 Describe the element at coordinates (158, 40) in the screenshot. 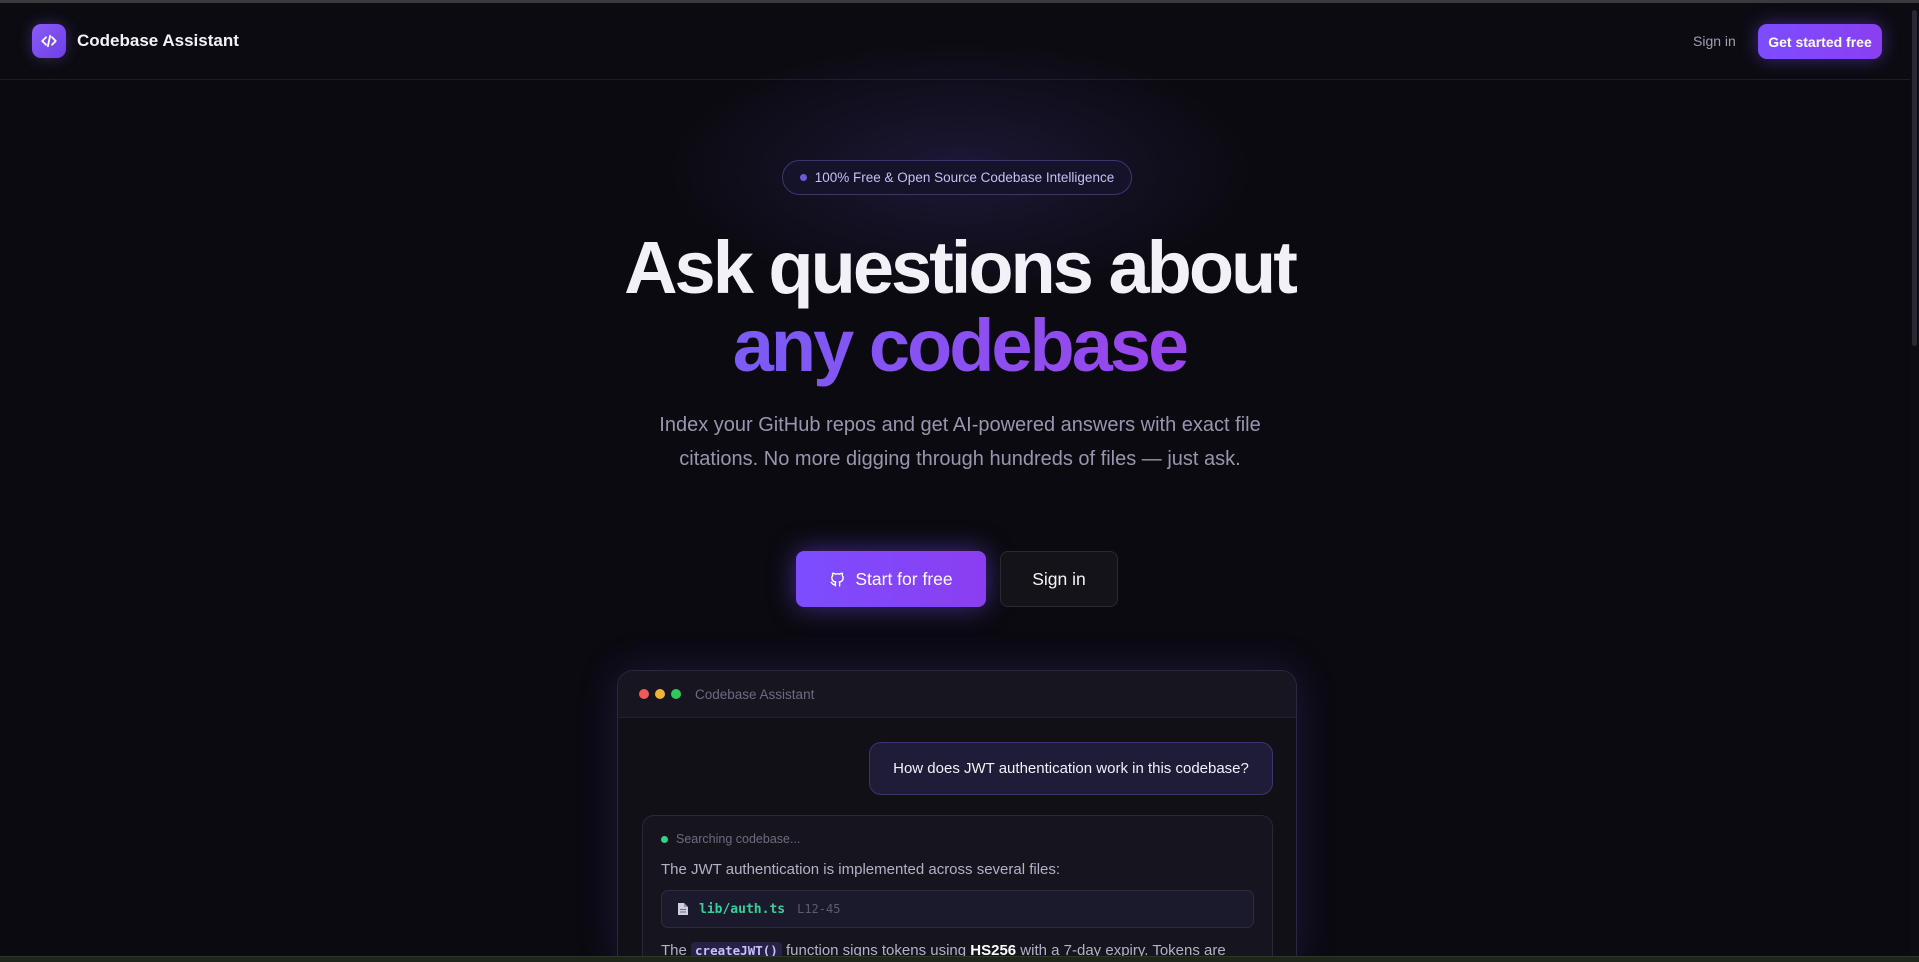

I see `brand-name: Codebase Assistant` at that location.